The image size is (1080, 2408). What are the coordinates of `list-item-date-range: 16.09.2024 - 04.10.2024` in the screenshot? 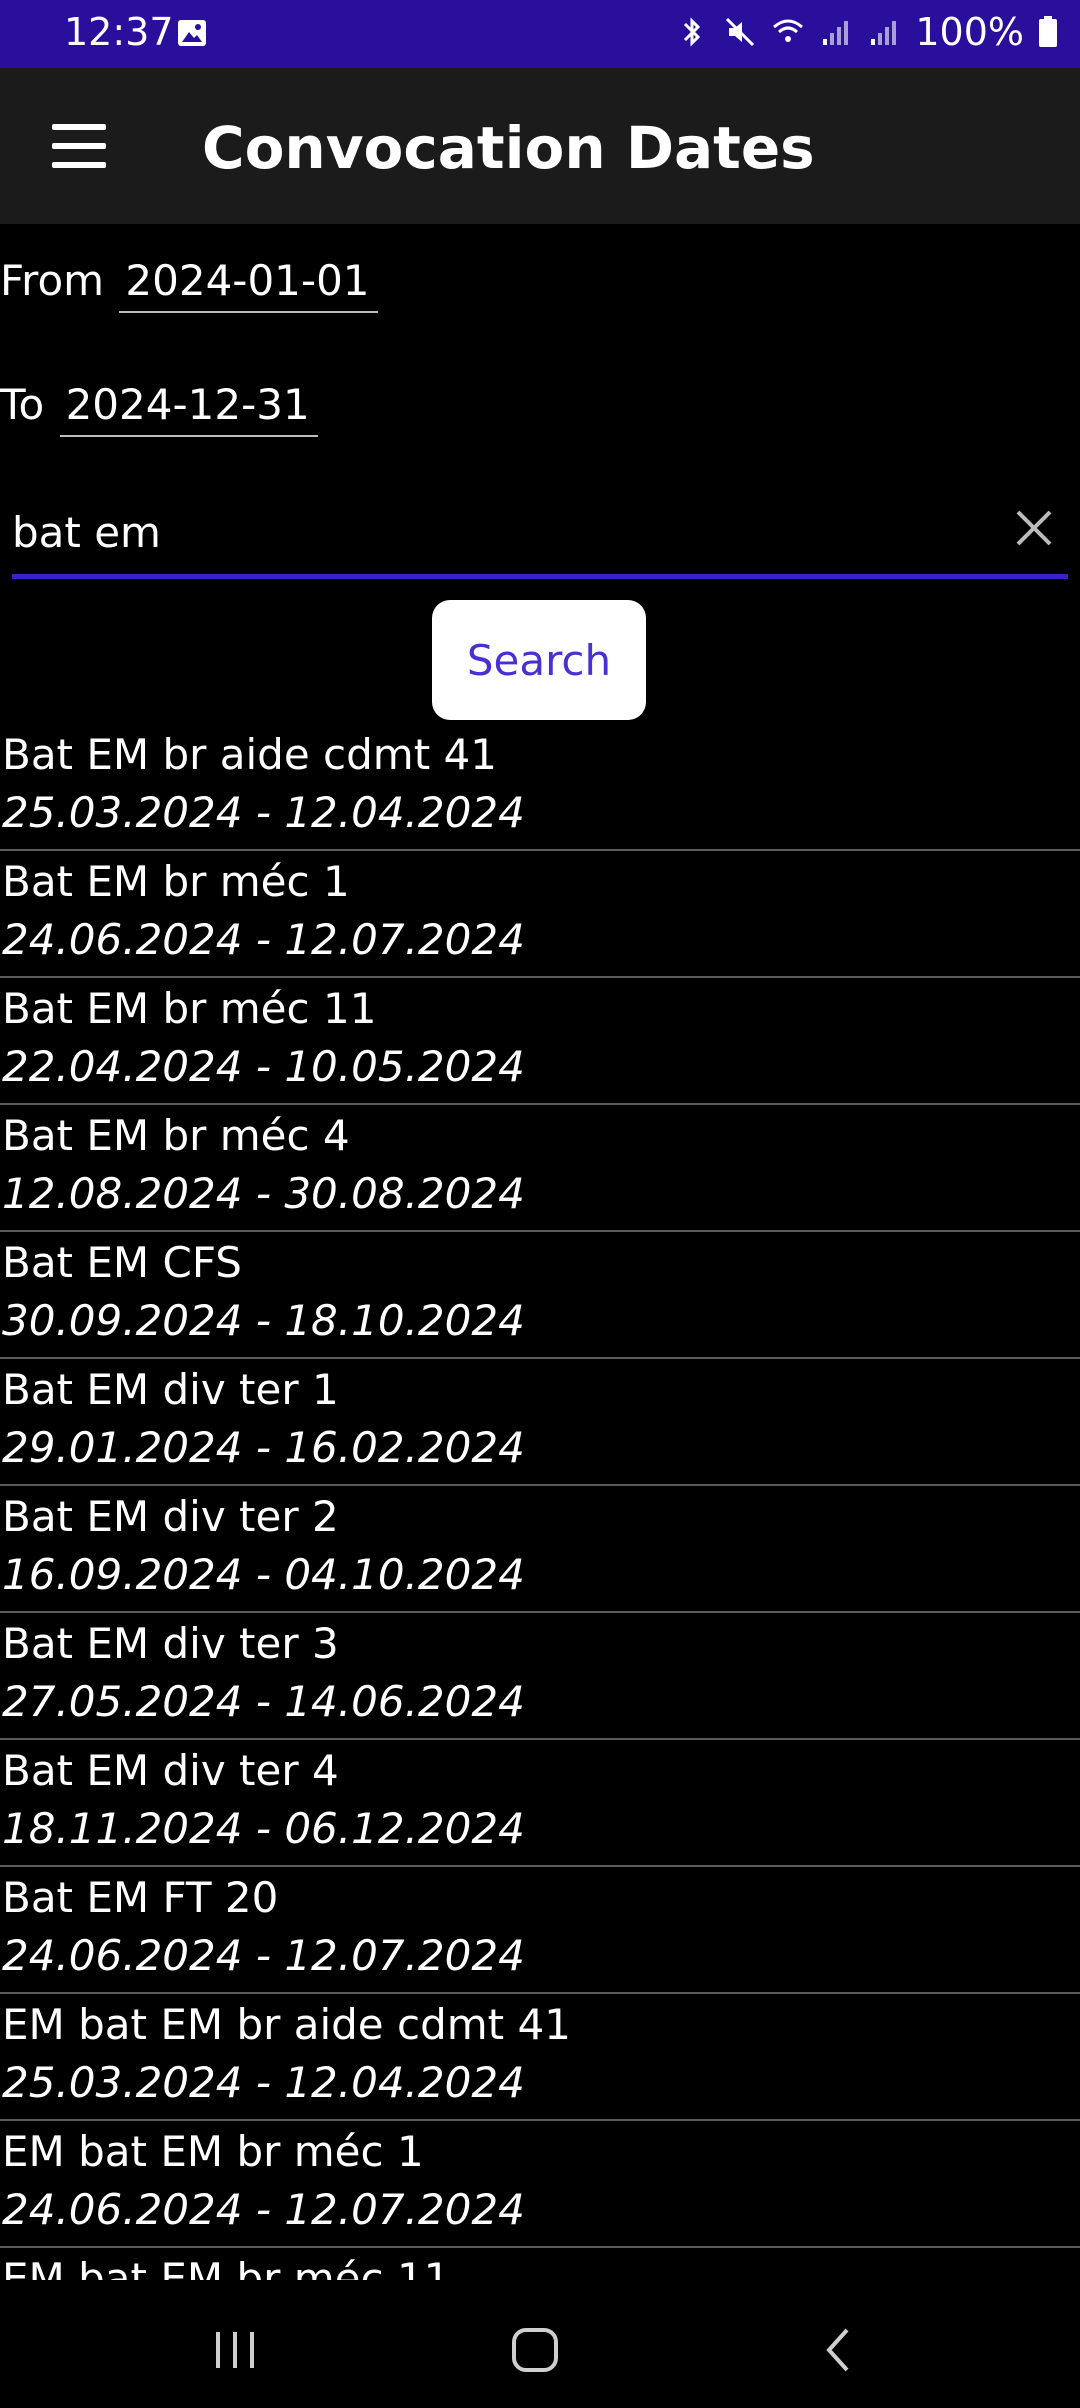 It's located at (263, 1574).